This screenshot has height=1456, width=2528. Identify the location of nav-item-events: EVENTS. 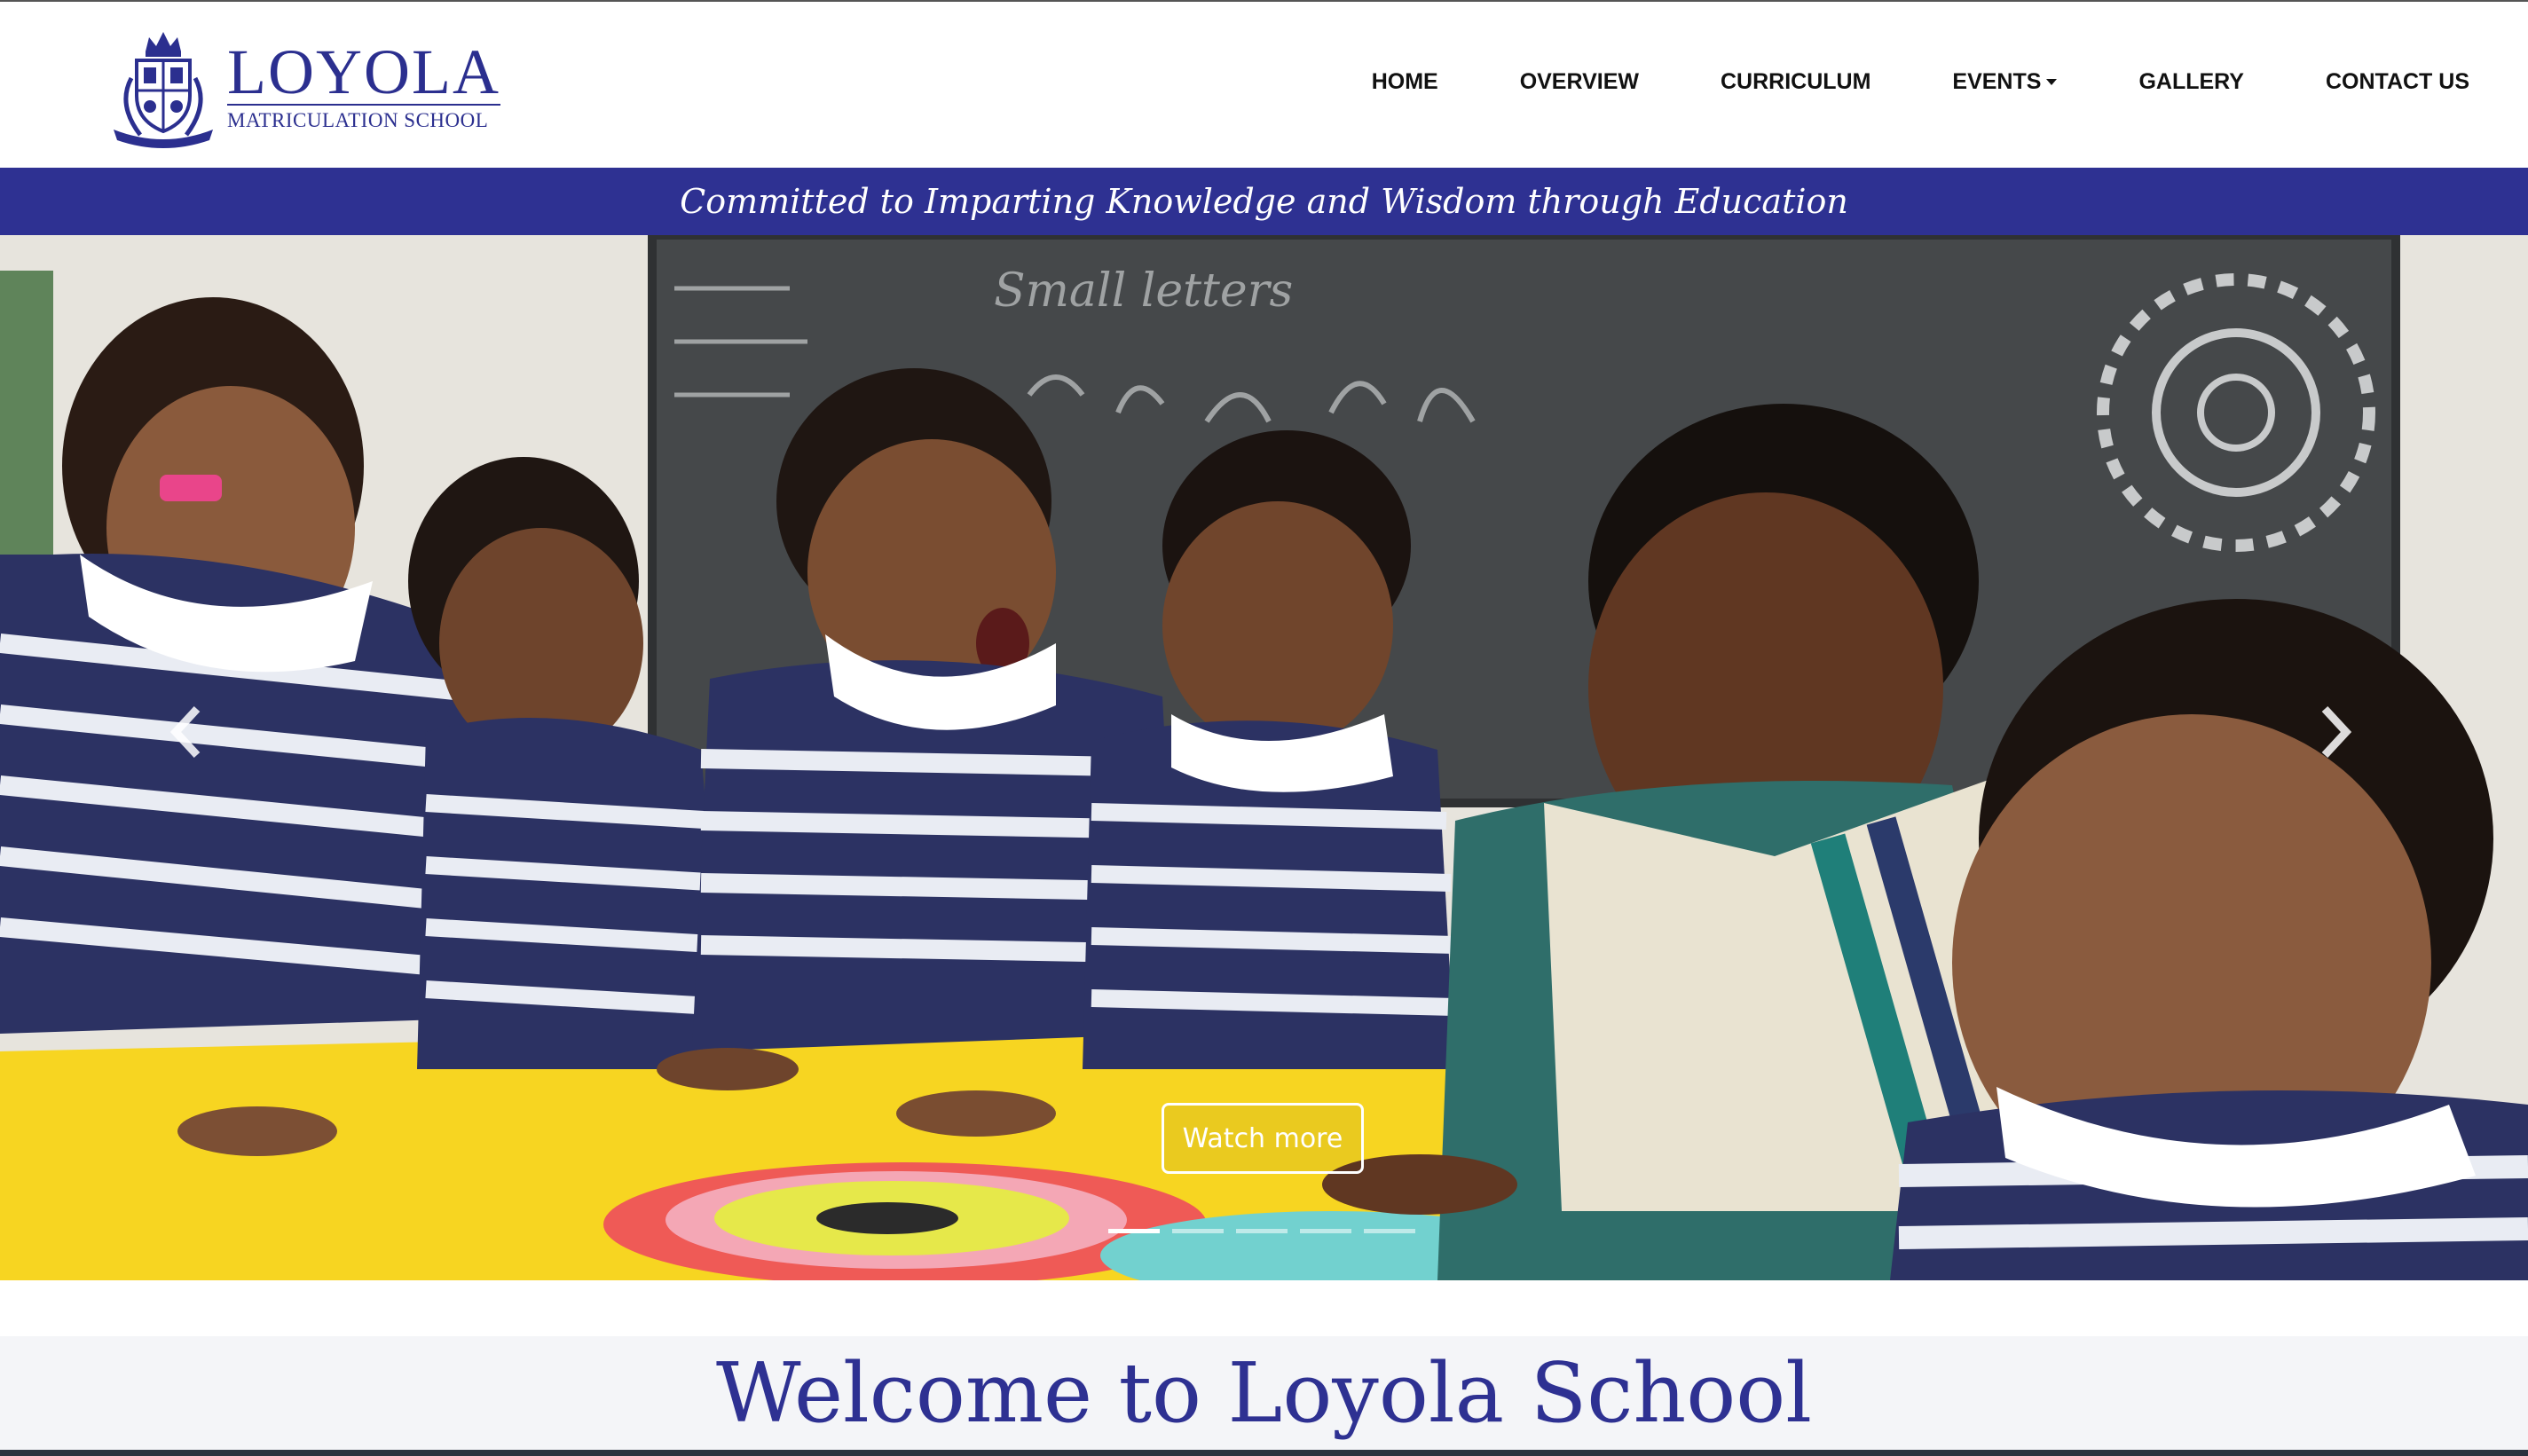
(2005, 82).